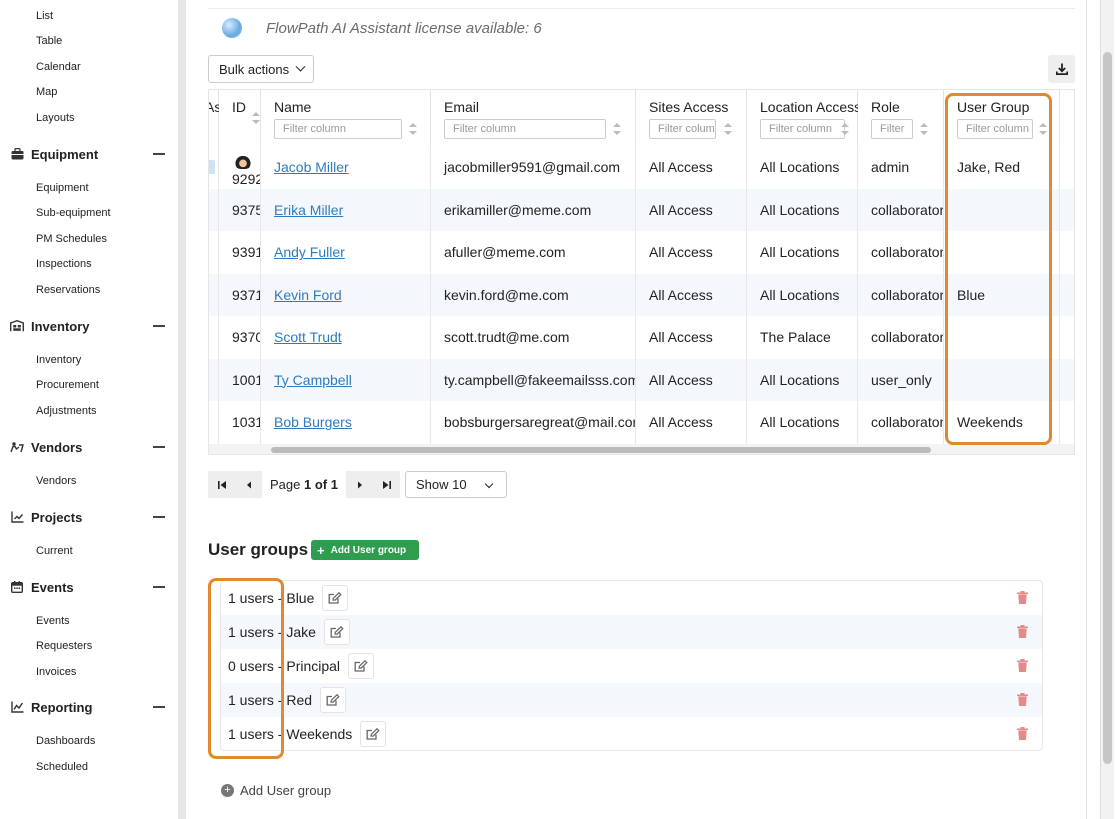 This screenshot has width=1120, height=819. What do you see at coordinates (65, 741) in the screenshot?
I see `sidebar-item-dashboards: Dashboards` at bounding box center [65, 741].